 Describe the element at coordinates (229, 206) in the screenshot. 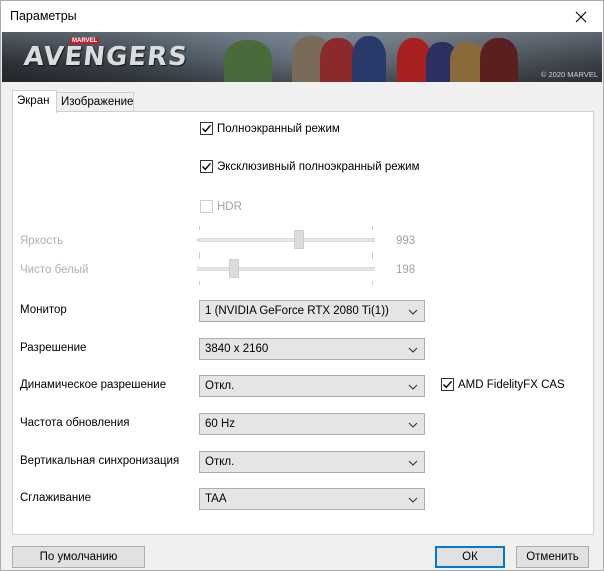

I see `hdr-label: HDR` at that location.